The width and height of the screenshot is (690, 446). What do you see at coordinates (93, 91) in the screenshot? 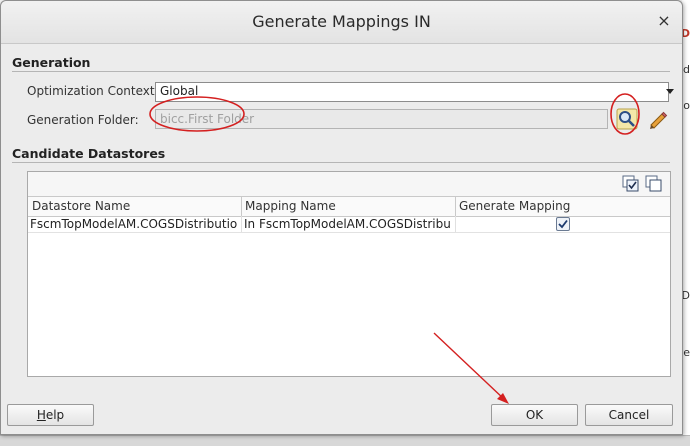
I see `optimization-context-label: Optimization Context:` at bounding box center [93, 91].